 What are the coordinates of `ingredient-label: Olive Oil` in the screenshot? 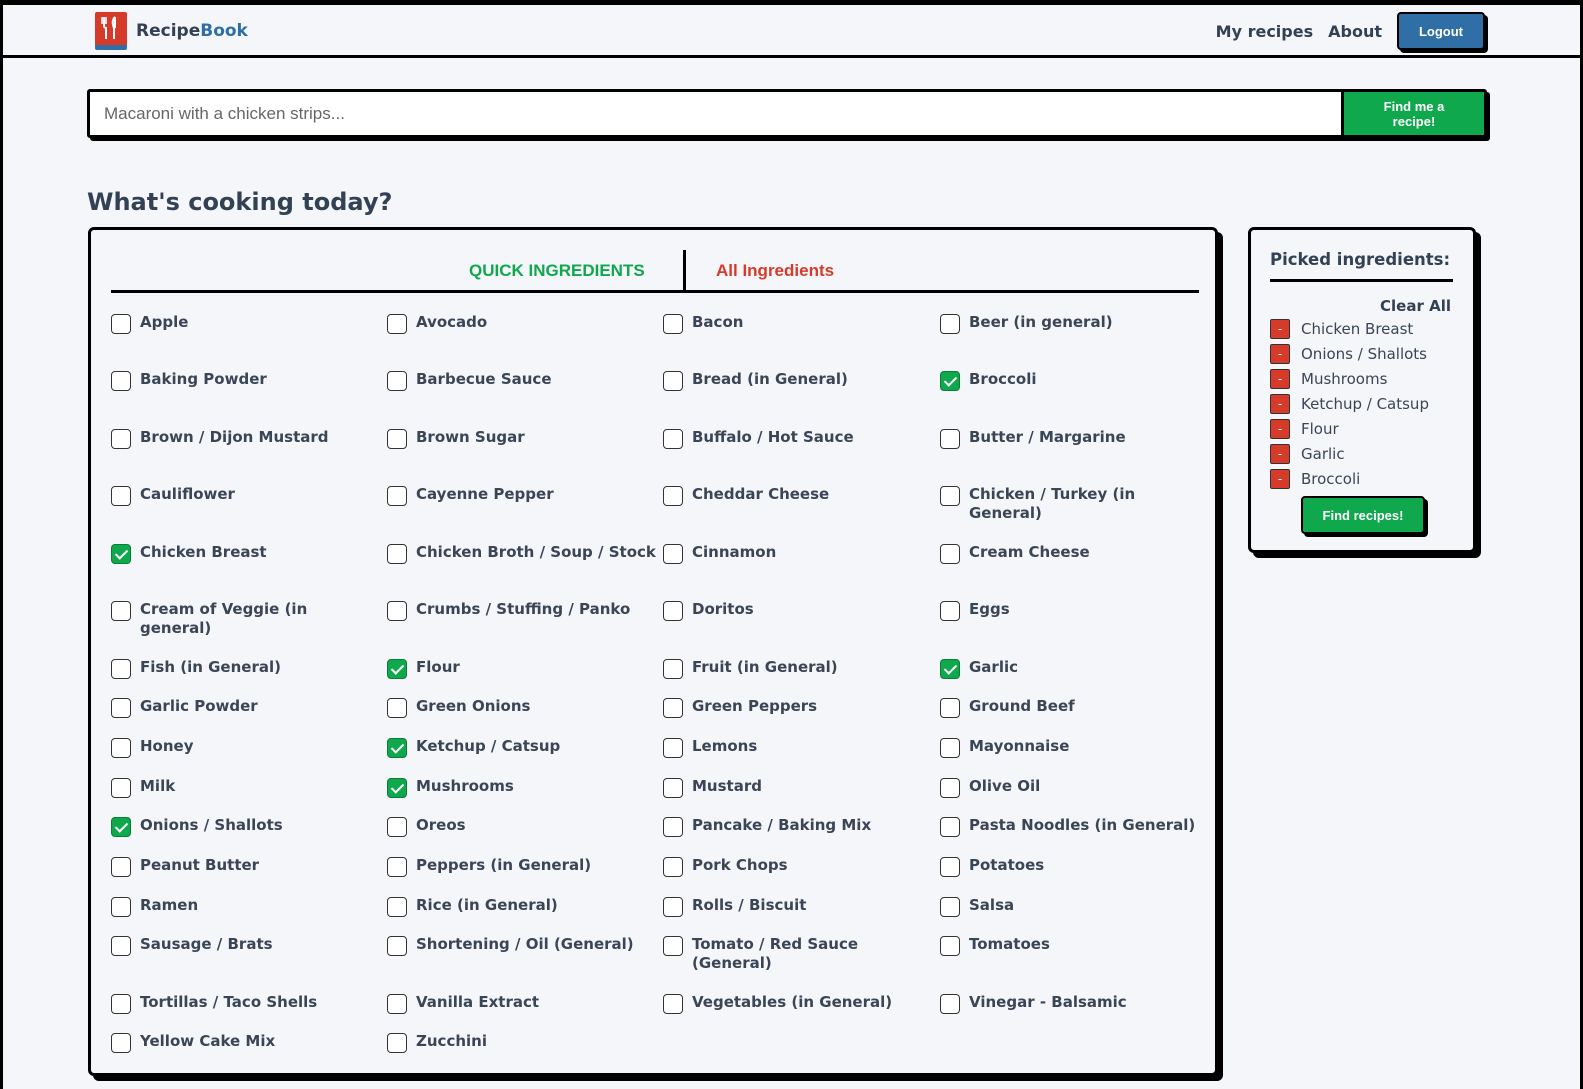 It's located at (1004, 786).